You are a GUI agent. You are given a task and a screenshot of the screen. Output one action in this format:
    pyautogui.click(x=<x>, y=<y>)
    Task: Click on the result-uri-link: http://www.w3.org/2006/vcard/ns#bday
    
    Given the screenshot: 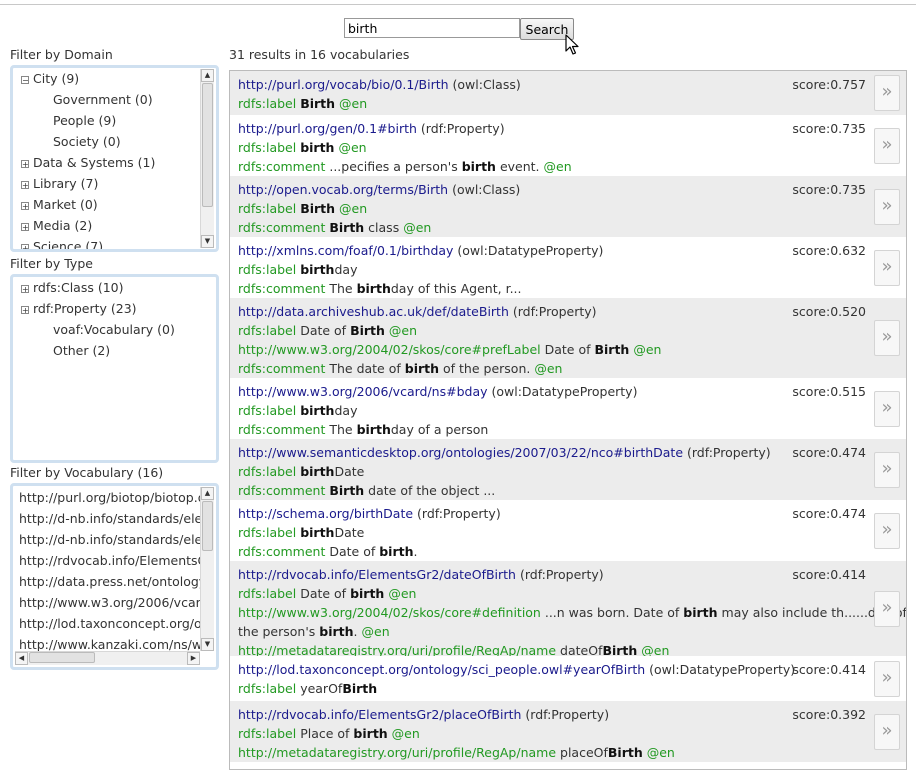 What is the action you would take?
    pyautogui.click(x=363, y=391)
    